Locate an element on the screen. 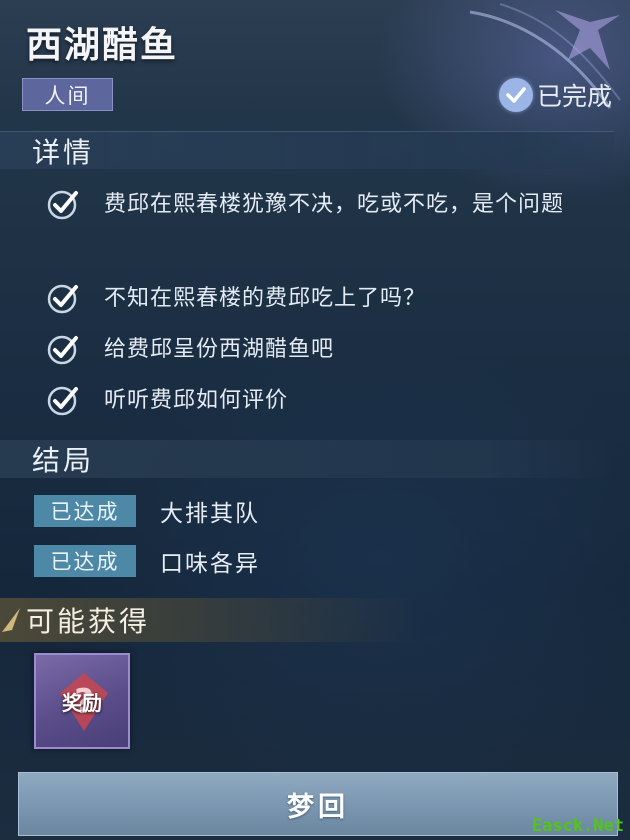 The width and height of the screenshot is (630, 840). realm-tag: 人间 is located at coordinates (67, 94).